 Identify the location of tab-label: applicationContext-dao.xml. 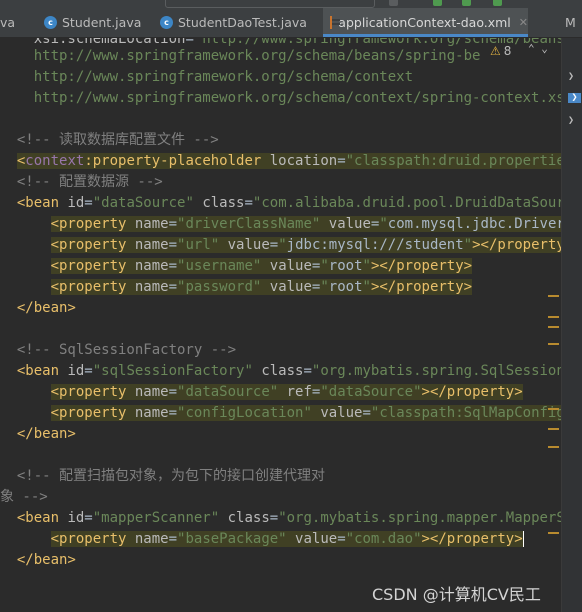
(424, 22).